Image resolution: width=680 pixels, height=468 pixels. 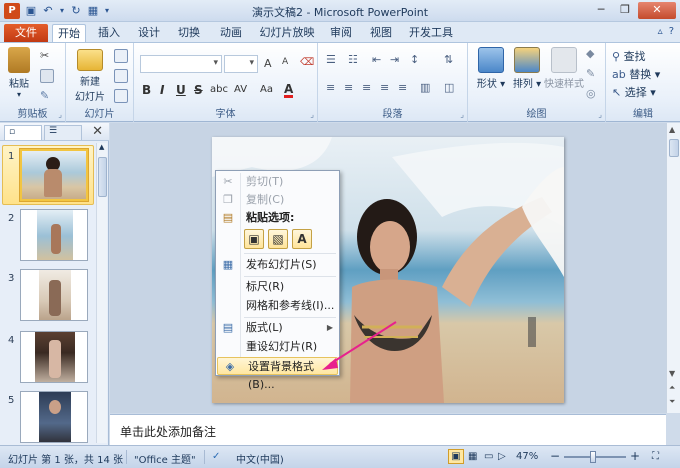 I want to click on theme-name: "Office 主题", so click(x=165, y=458).